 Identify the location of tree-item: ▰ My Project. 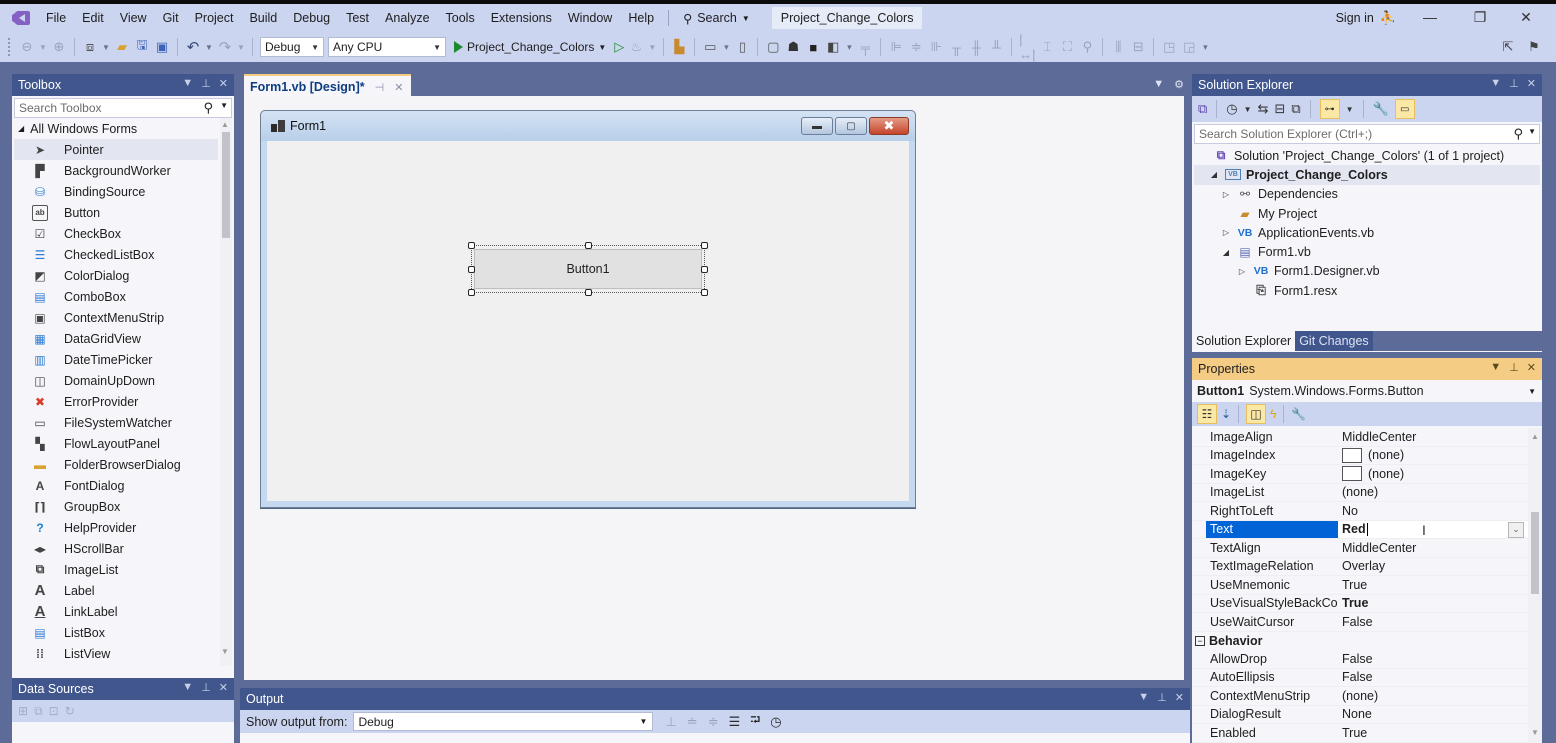
(1367, 213).